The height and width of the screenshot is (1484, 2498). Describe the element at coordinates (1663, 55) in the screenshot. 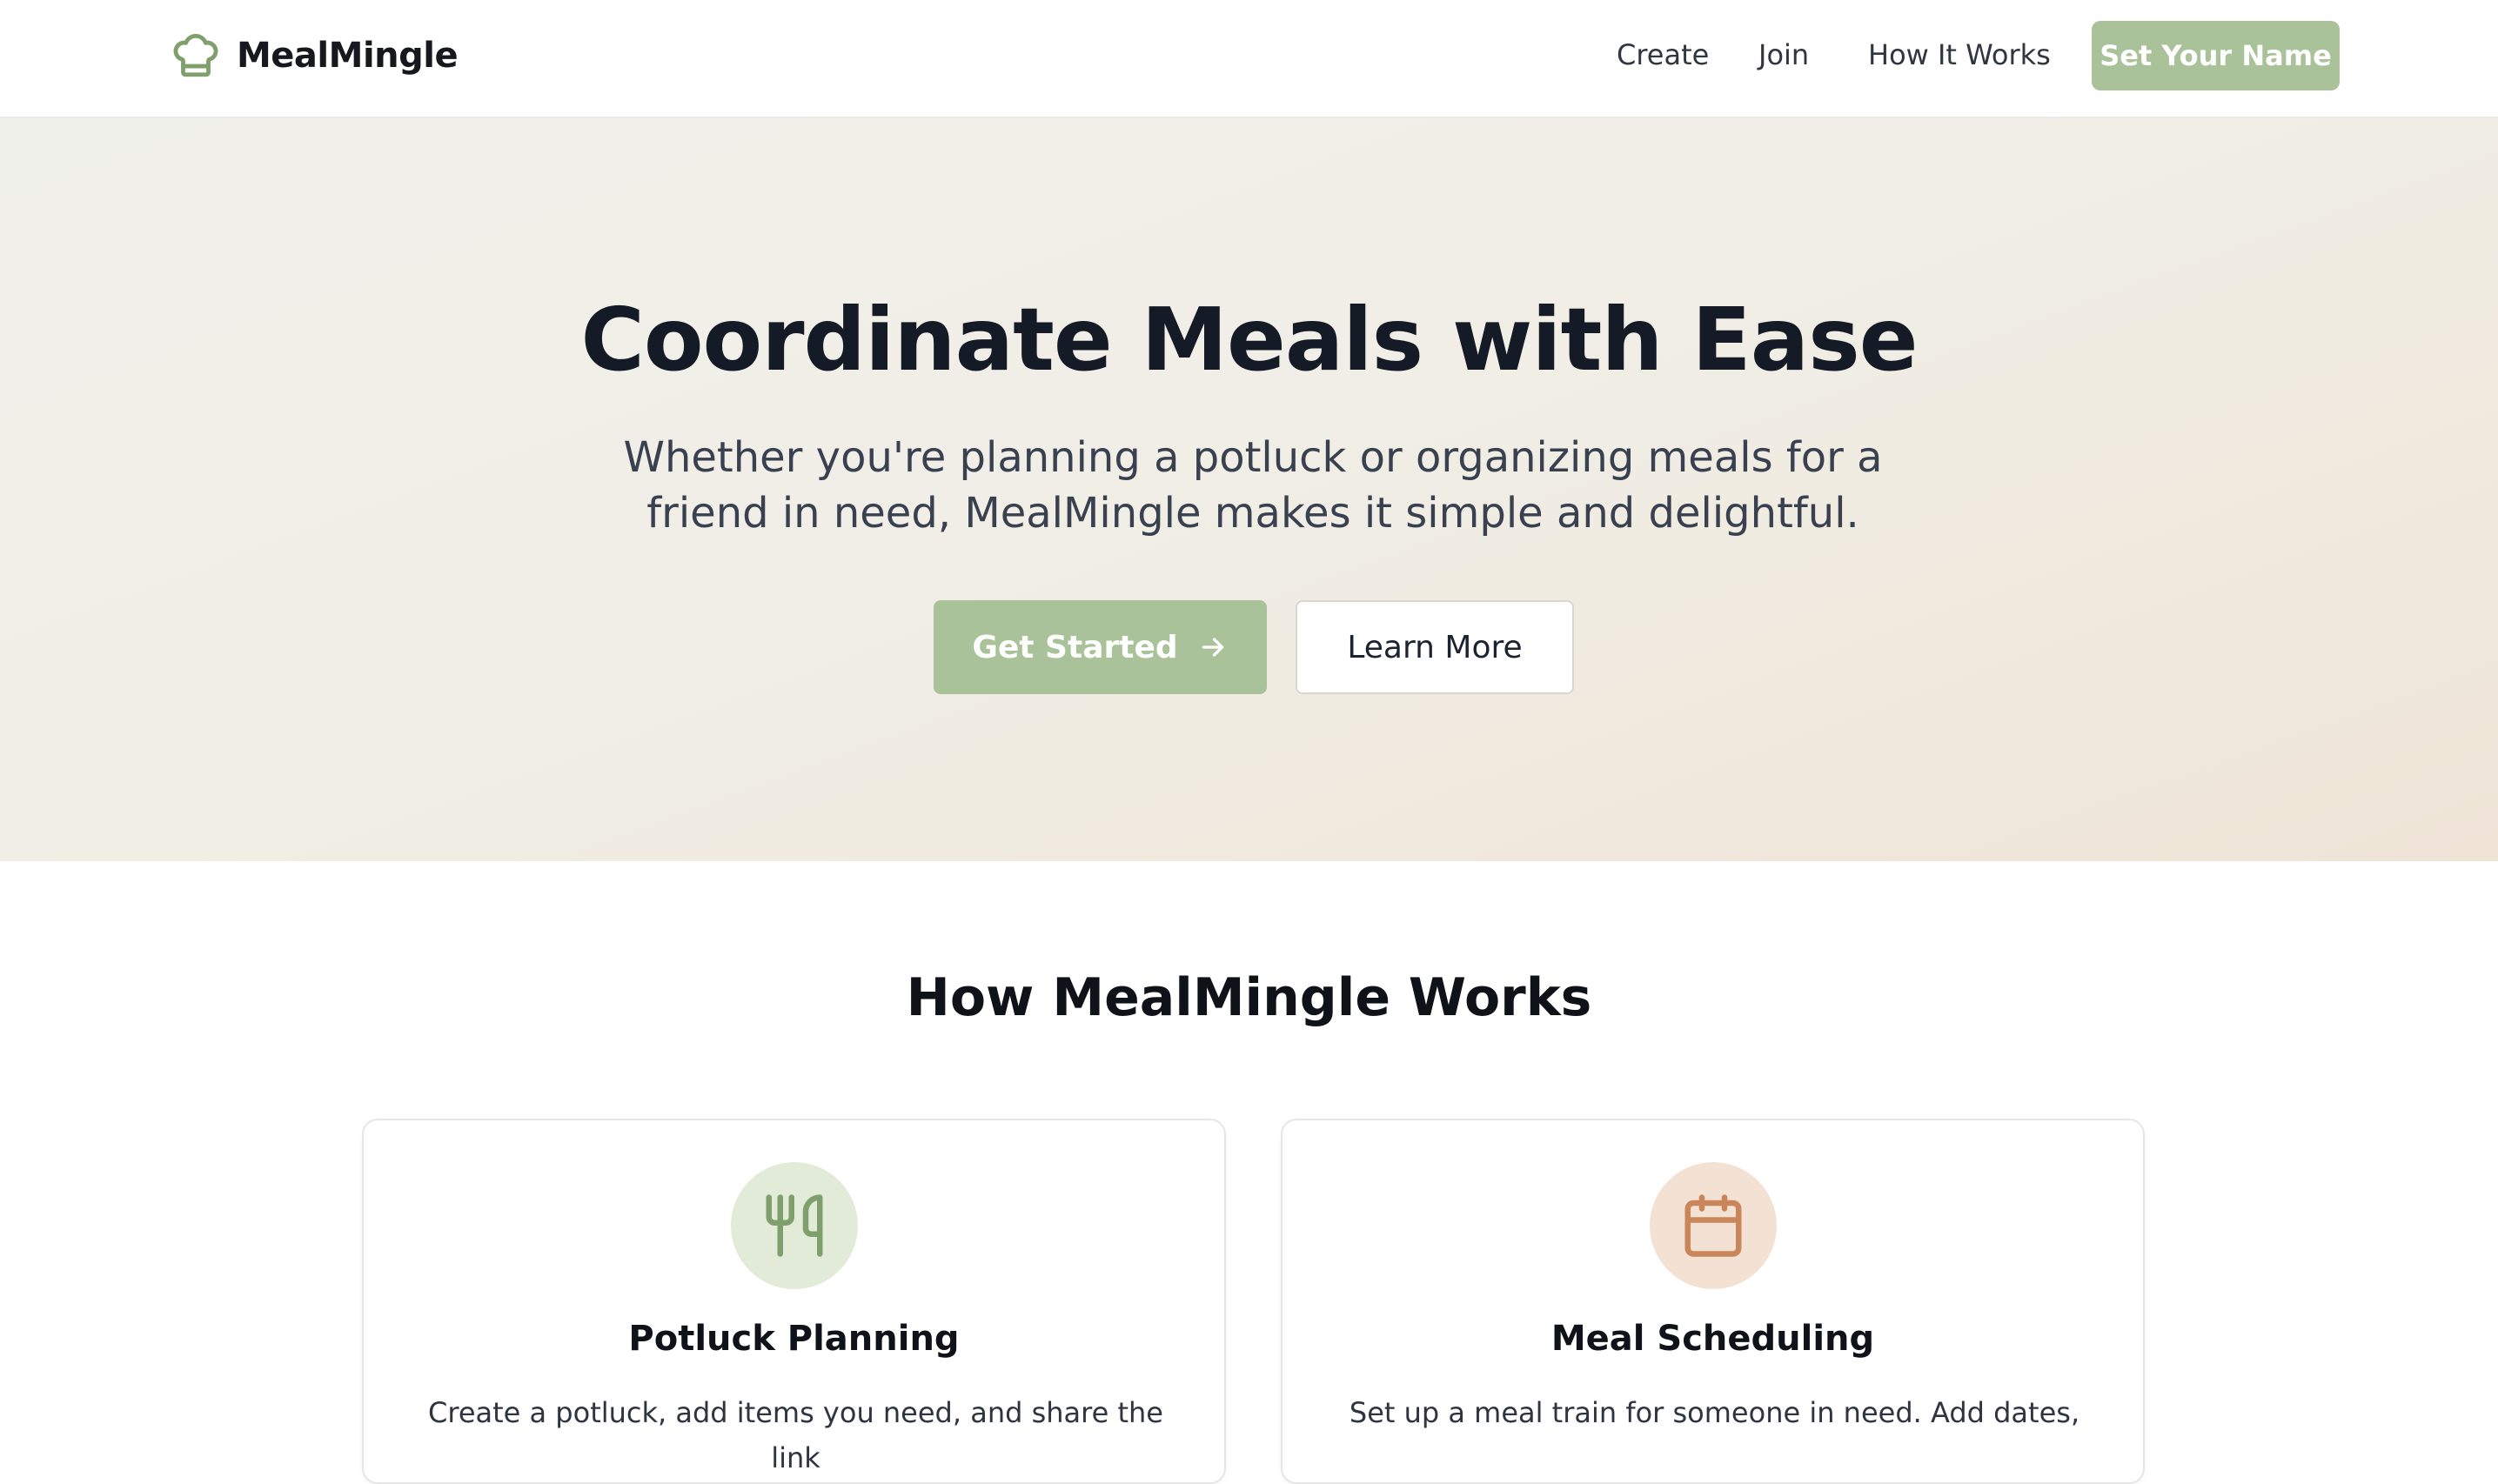

I see `nav-create: Create` at that location.